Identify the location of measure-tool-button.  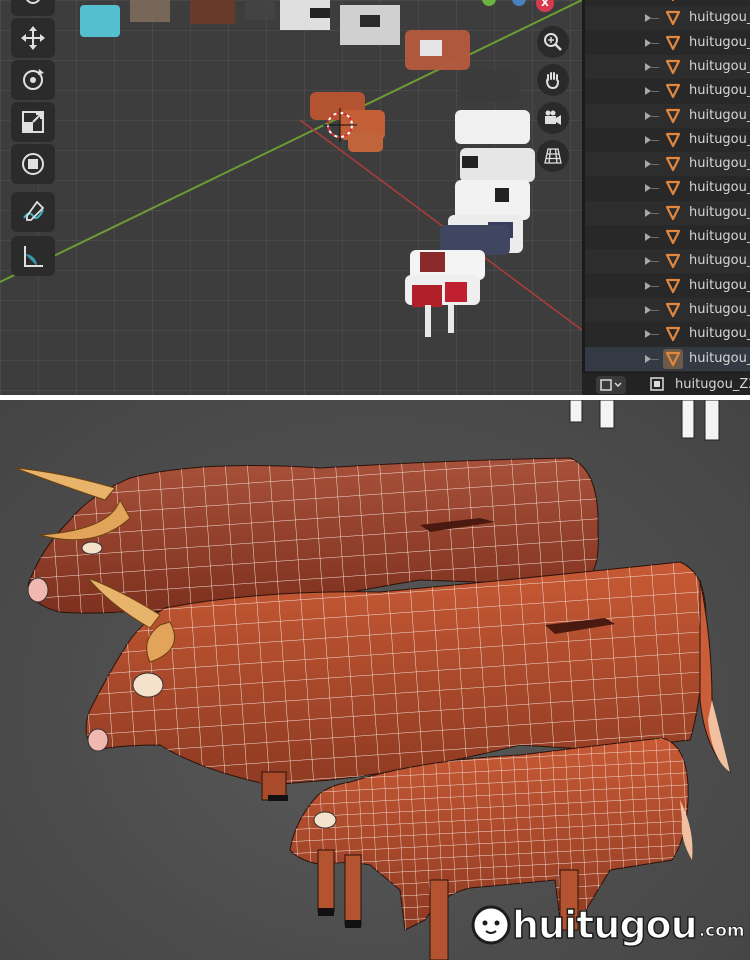
(33, 256).